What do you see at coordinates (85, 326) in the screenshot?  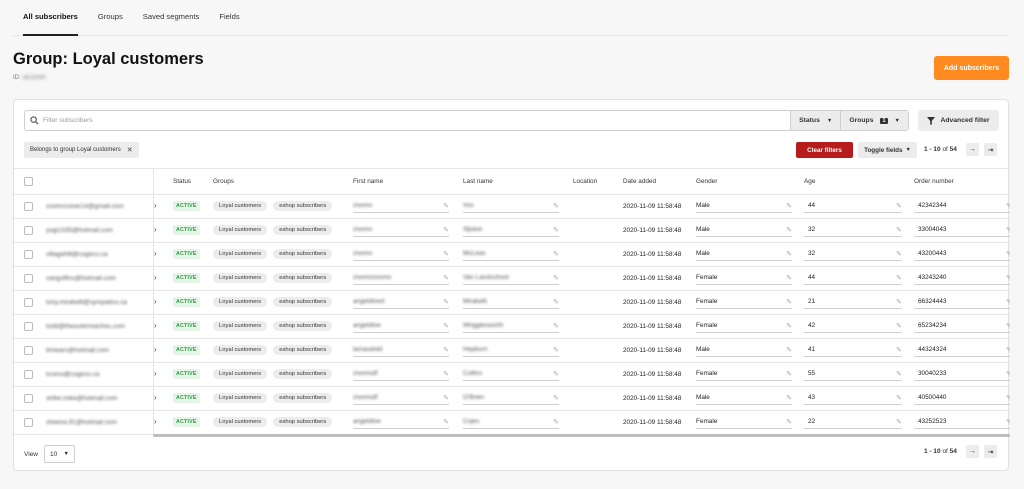 I see `email-cell: todd@theouterreaches.com ›` at bounding box center [85, 326].